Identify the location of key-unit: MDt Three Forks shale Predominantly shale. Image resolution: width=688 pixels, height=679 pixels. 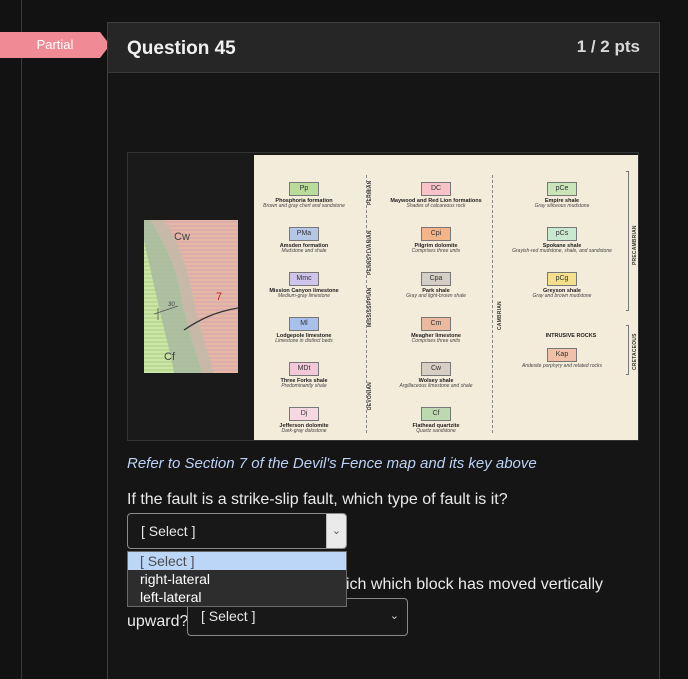
(304, 373).